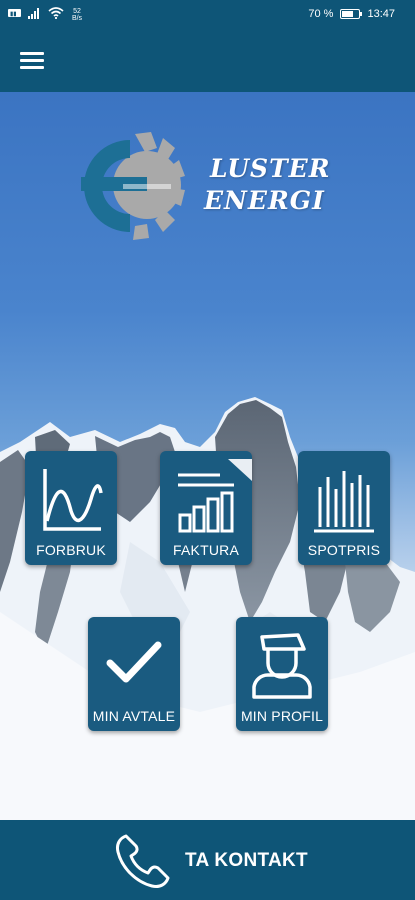 Image resolution: width=415 pixels, height=900 pixels. I want to click on status-left: ▮▮ 52 B/s, so click(46, 14).